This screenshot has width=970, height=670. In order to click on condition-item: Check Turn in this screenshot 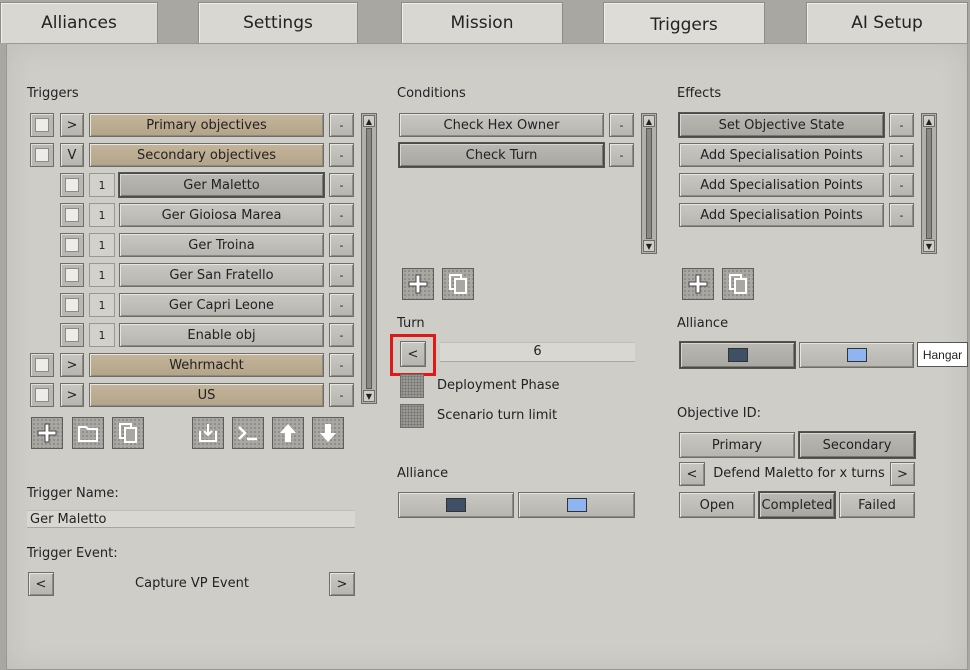, I will do `click(501, 155)`.